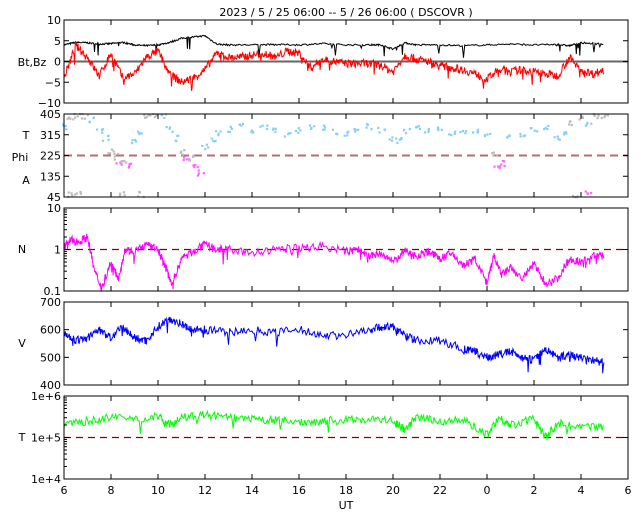 This screenshot has height=512, width=640. I want to click on y-tick-label: 315, so click(50, 135).